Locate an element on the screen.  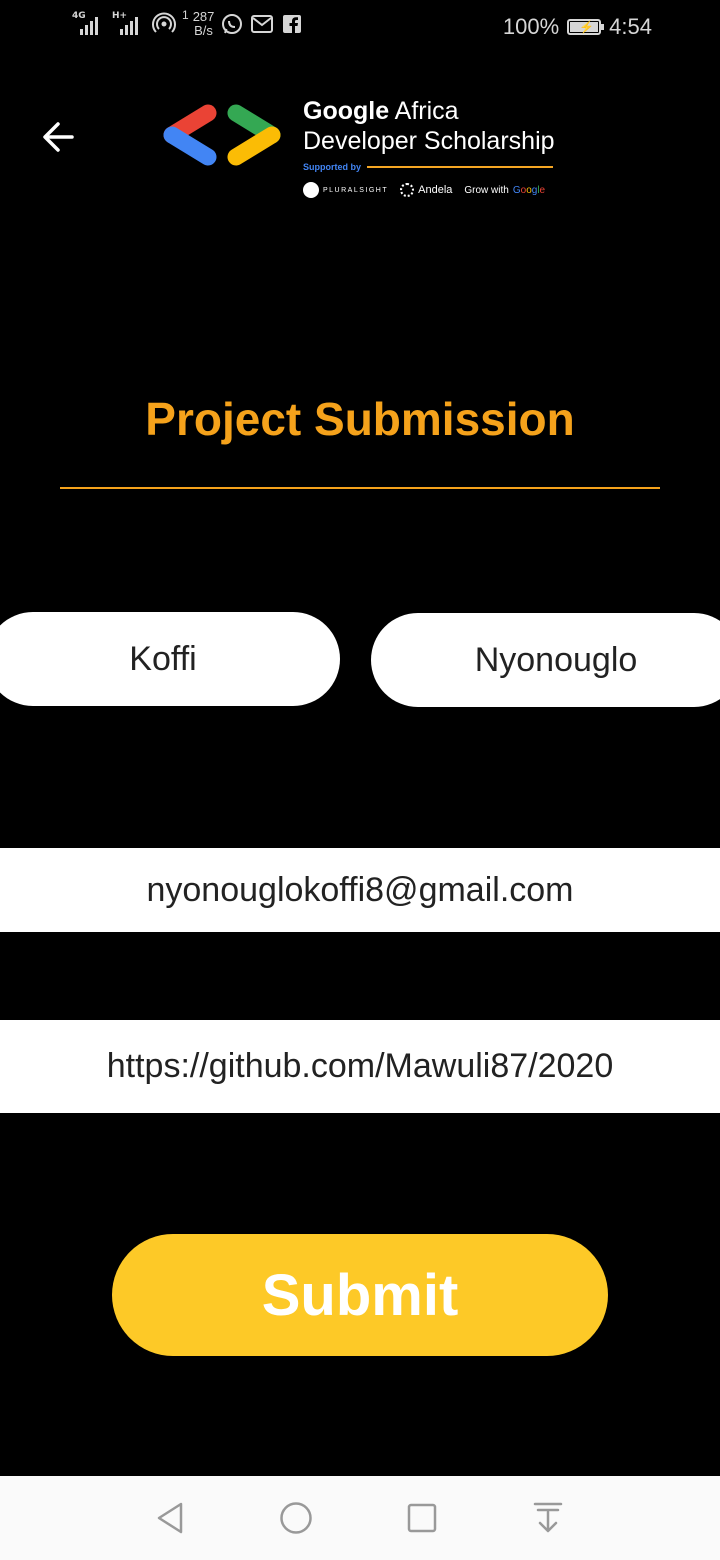
gads-logo-icon is located at coordinates (222, 135).